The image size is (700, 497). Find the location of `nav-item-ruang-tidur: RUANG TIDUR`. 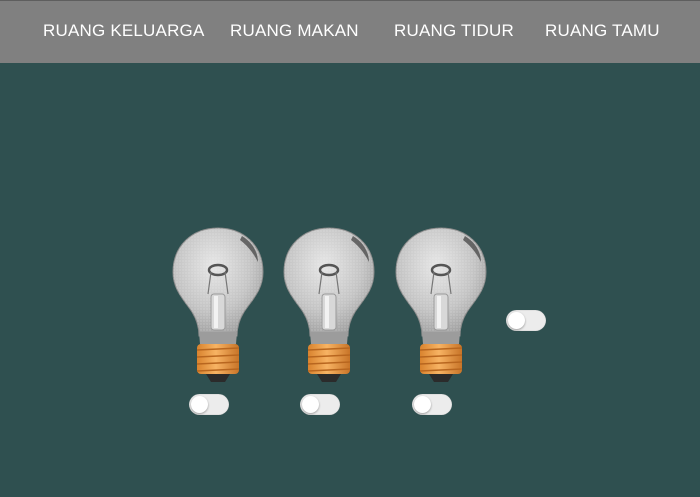

nav-item-ruang-tidur: RUANG TIDUR is located at coordinates (454, 31).